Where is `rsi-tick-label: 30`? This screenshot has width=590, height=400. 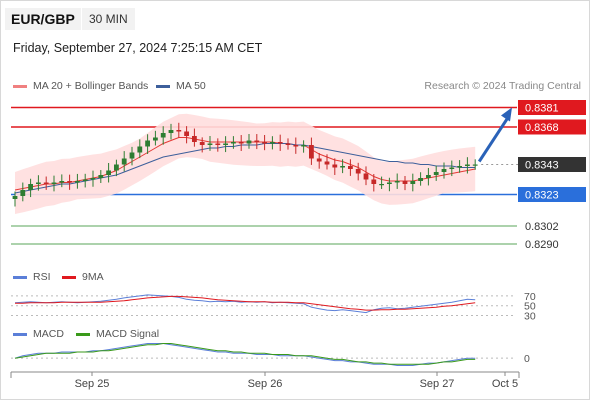 rsi-tick-label: 30 is located at coordinates (530, 317).